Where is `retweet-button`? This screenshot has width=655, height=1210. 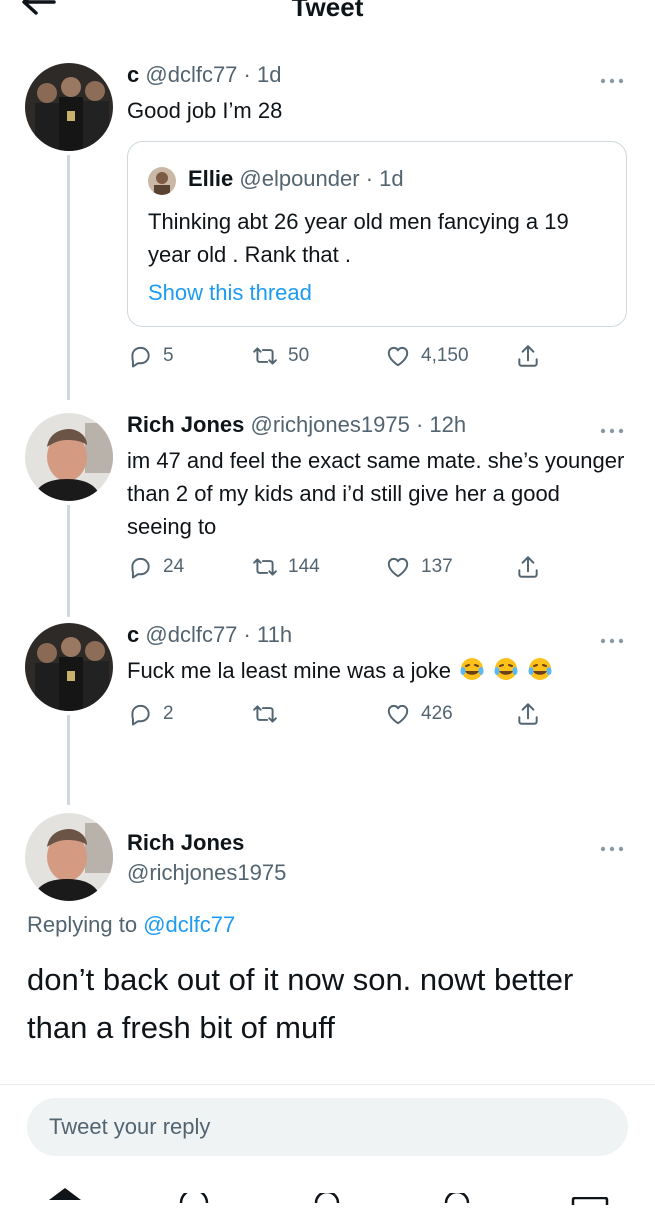 retweet-button is located at coordinates (270, 714).